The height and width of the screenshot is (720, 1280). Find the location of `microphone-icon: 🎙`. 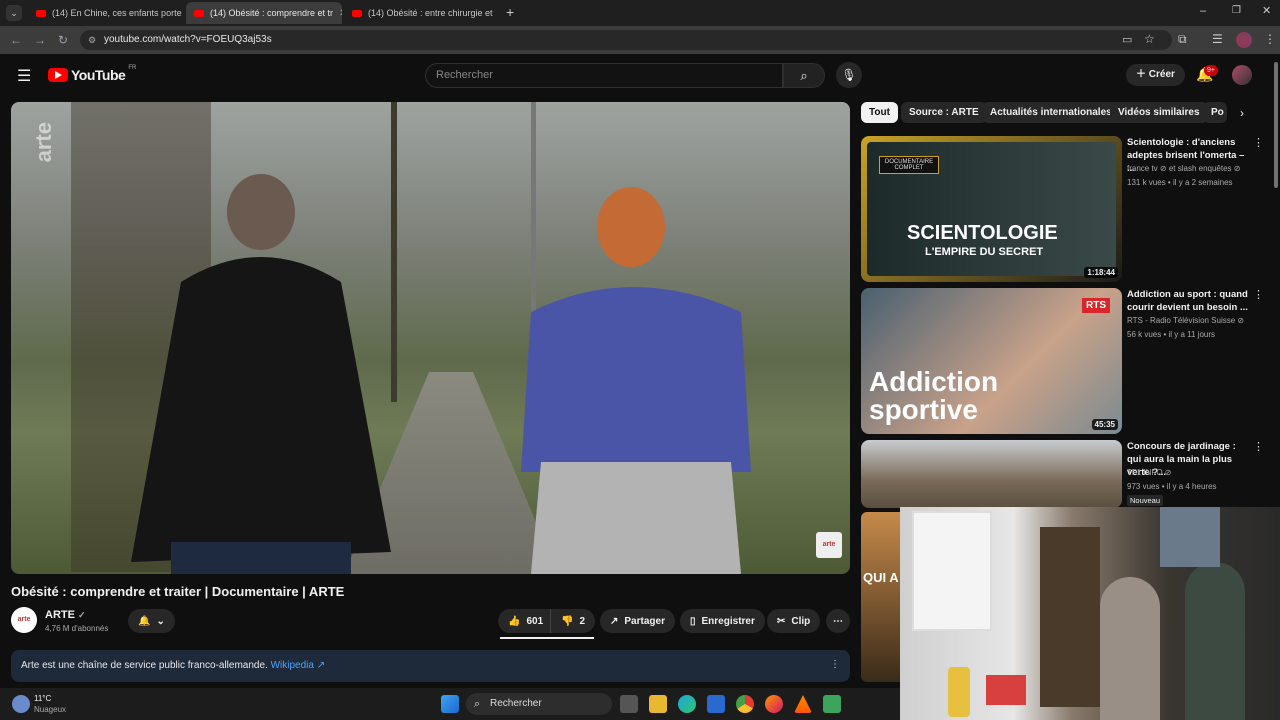

microphone-icon: 🎙 is located at coordinates (849, 75).